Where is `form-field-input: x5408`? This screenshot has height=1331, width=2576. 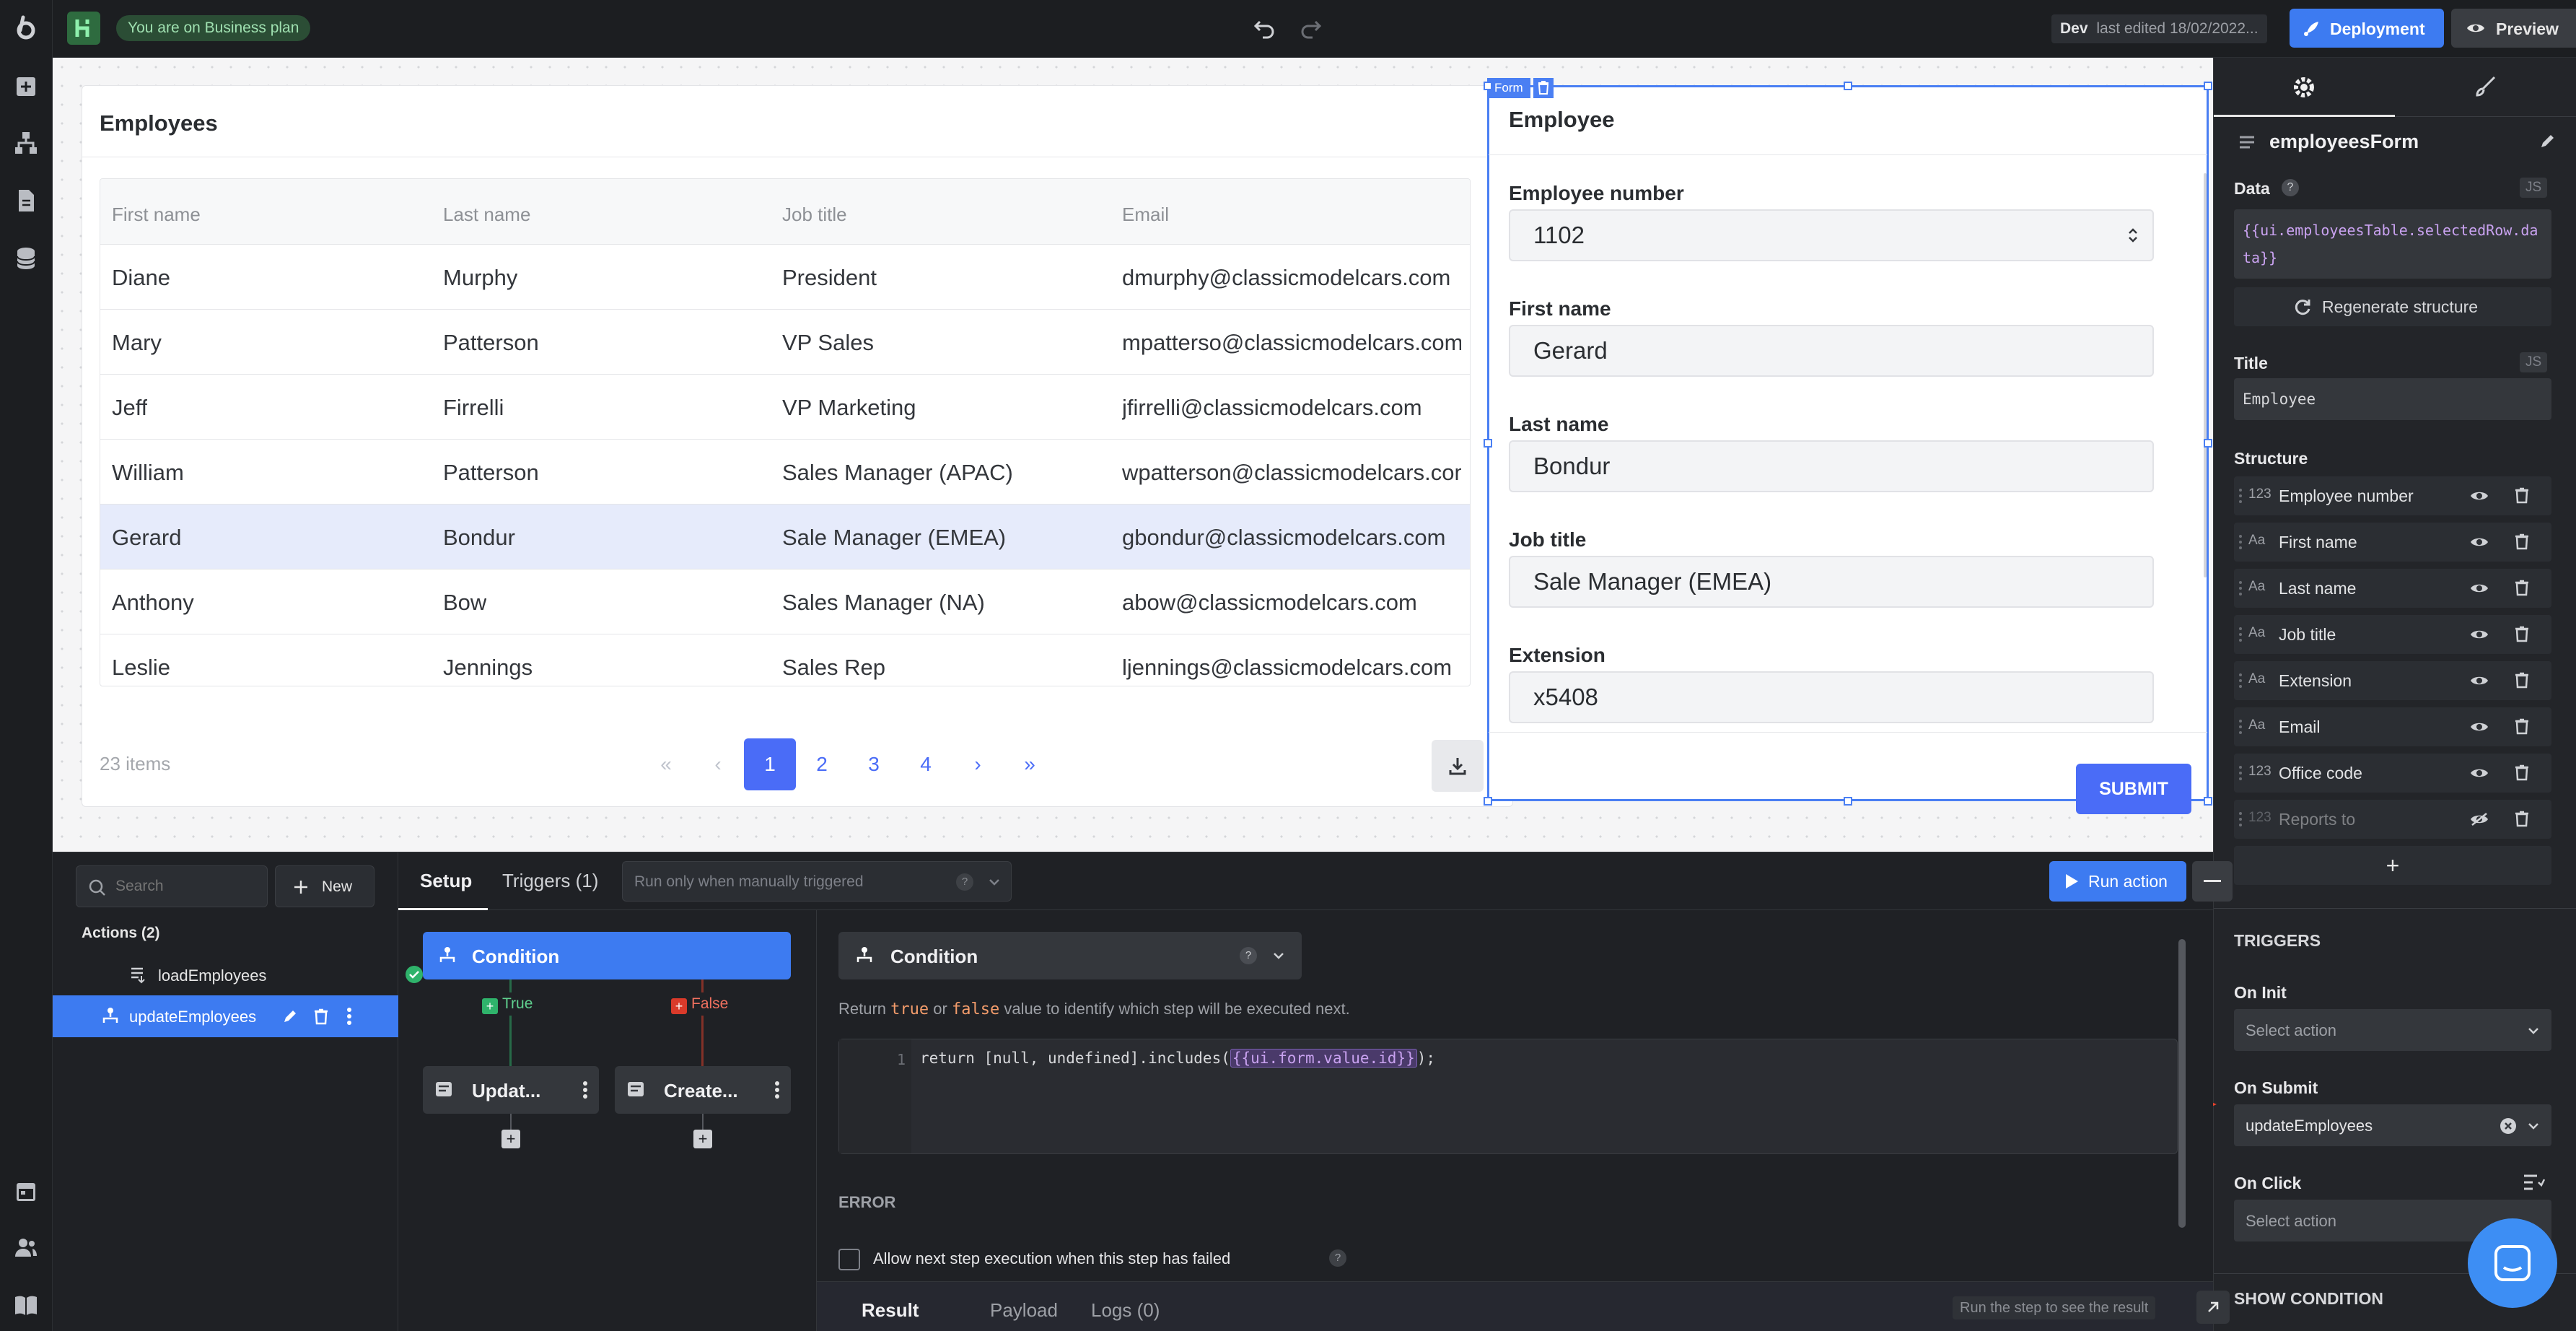
form-field-input: x5408 is located at coordinates (1832, 697).